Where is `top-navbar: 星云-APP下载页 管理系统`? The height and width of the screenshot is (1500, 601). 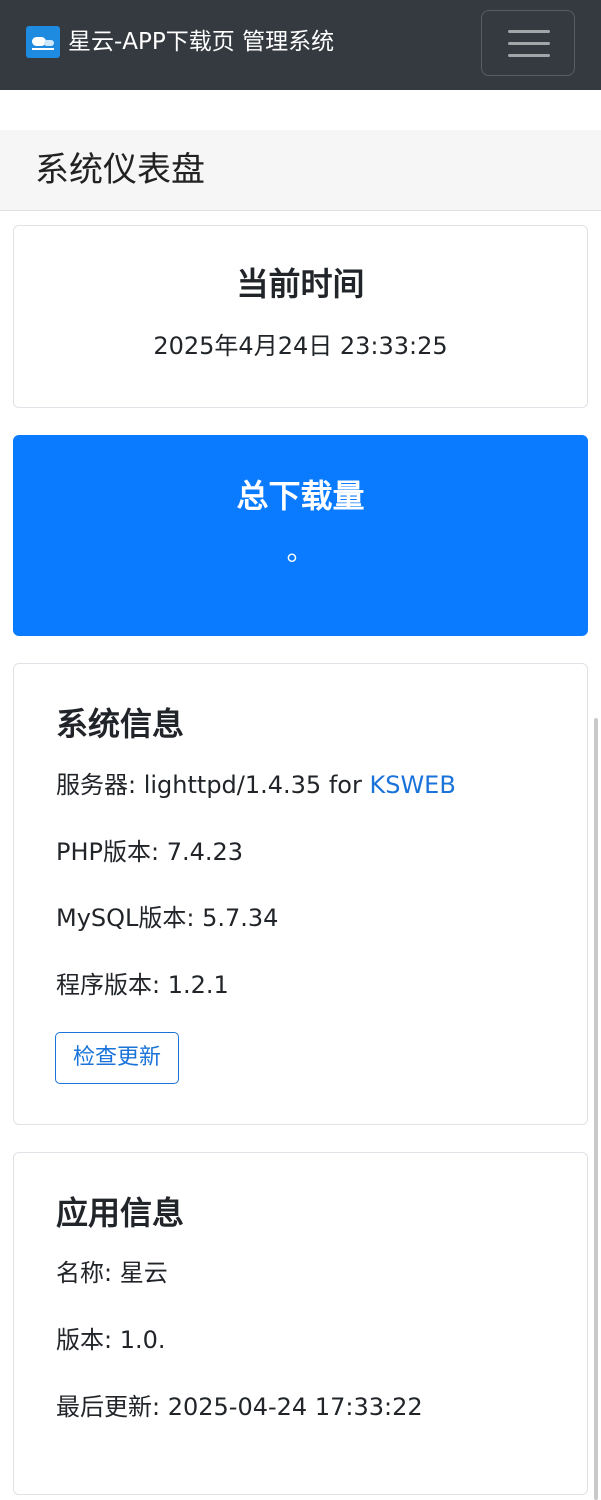
top-navbar: 星云-APP下载页 管理系统 is located at coordinates (300, 45).